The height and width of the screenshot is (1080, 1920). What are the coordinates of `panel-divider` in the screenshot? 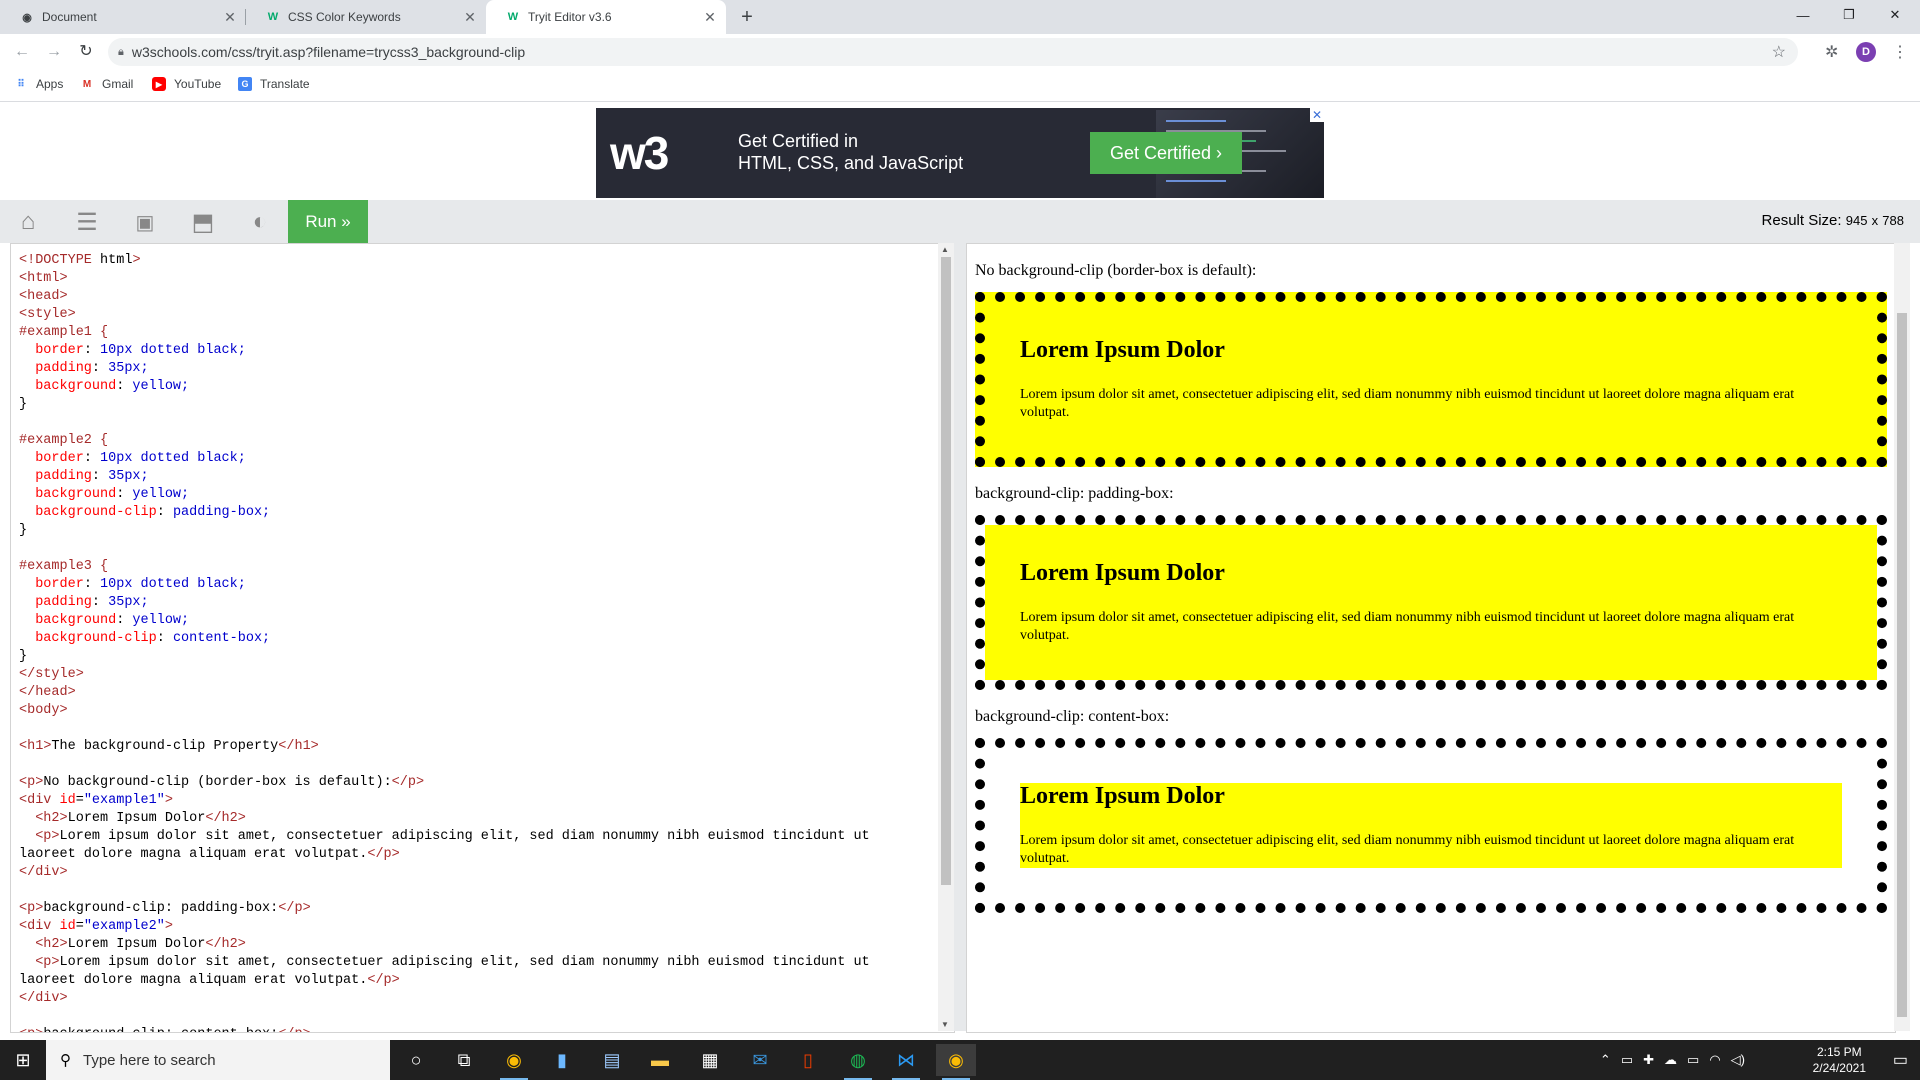 It's located at (960, 637).